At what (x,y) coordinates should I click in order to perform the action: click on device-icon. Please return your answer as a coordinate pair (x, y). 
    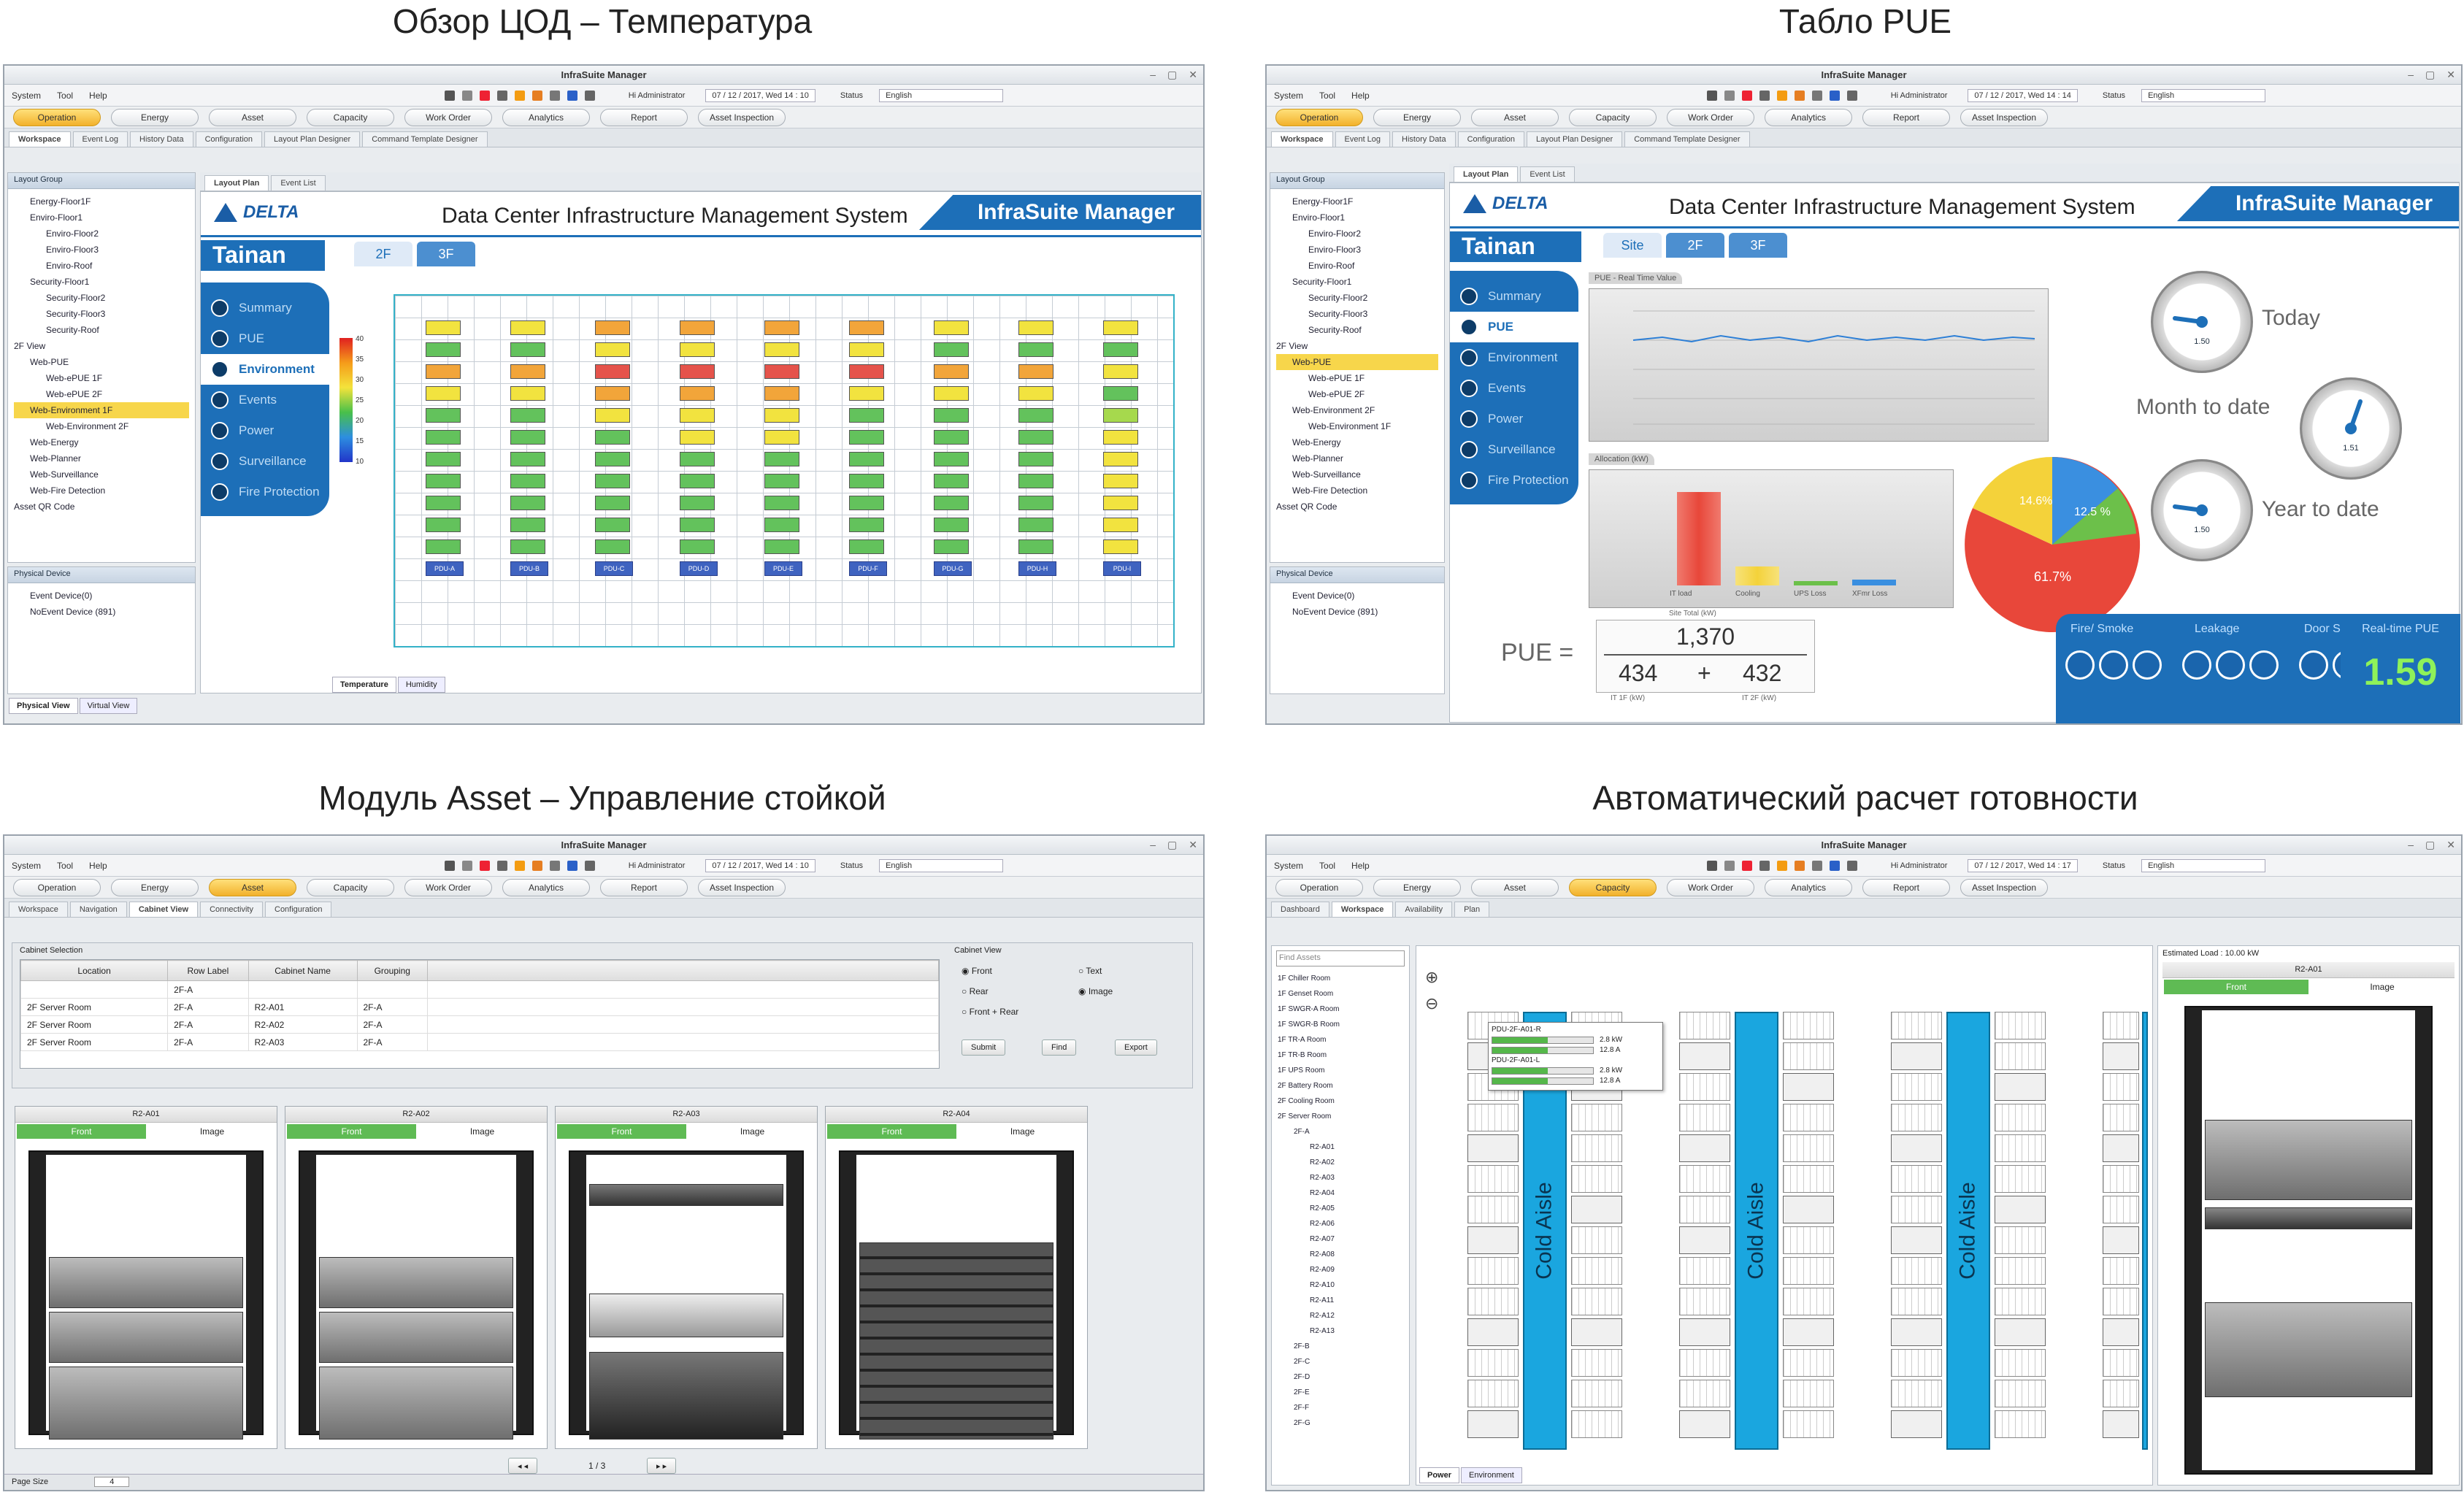
    Looking at the image, I should click on (1816, 865).